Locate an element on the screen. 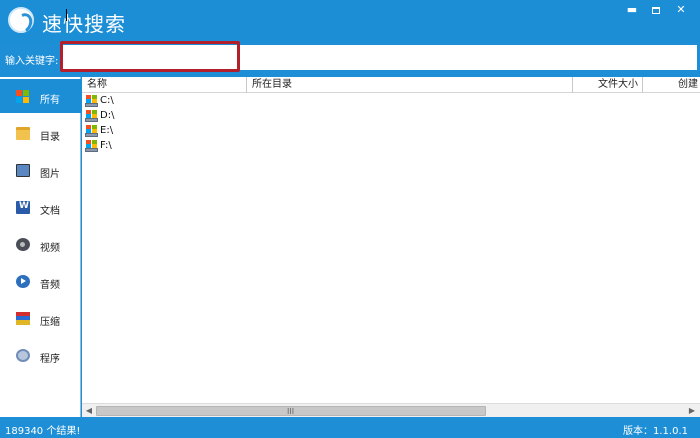 This screenshot has height=438, width=700. sidebar-item-label: 音频 is located at coordinates (50, 285).